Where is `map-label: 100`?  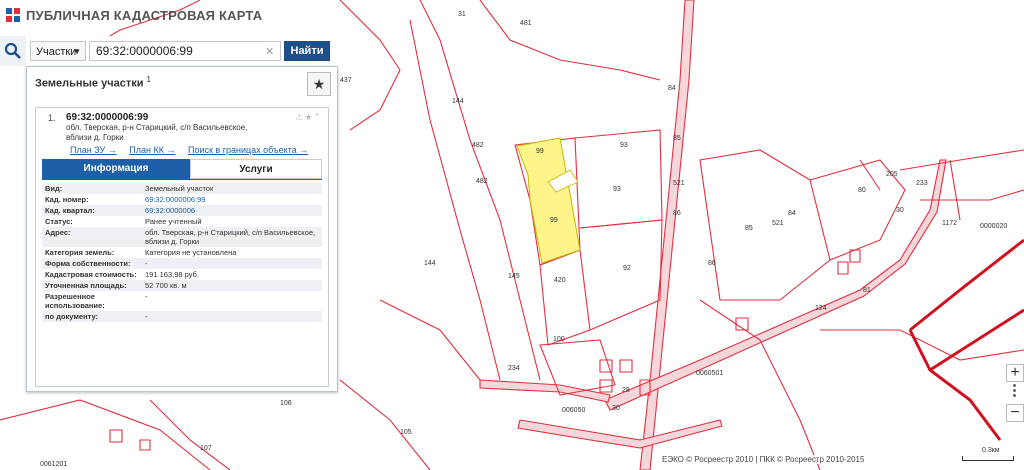
map-label: 100 is located at coordinates (559, 339).